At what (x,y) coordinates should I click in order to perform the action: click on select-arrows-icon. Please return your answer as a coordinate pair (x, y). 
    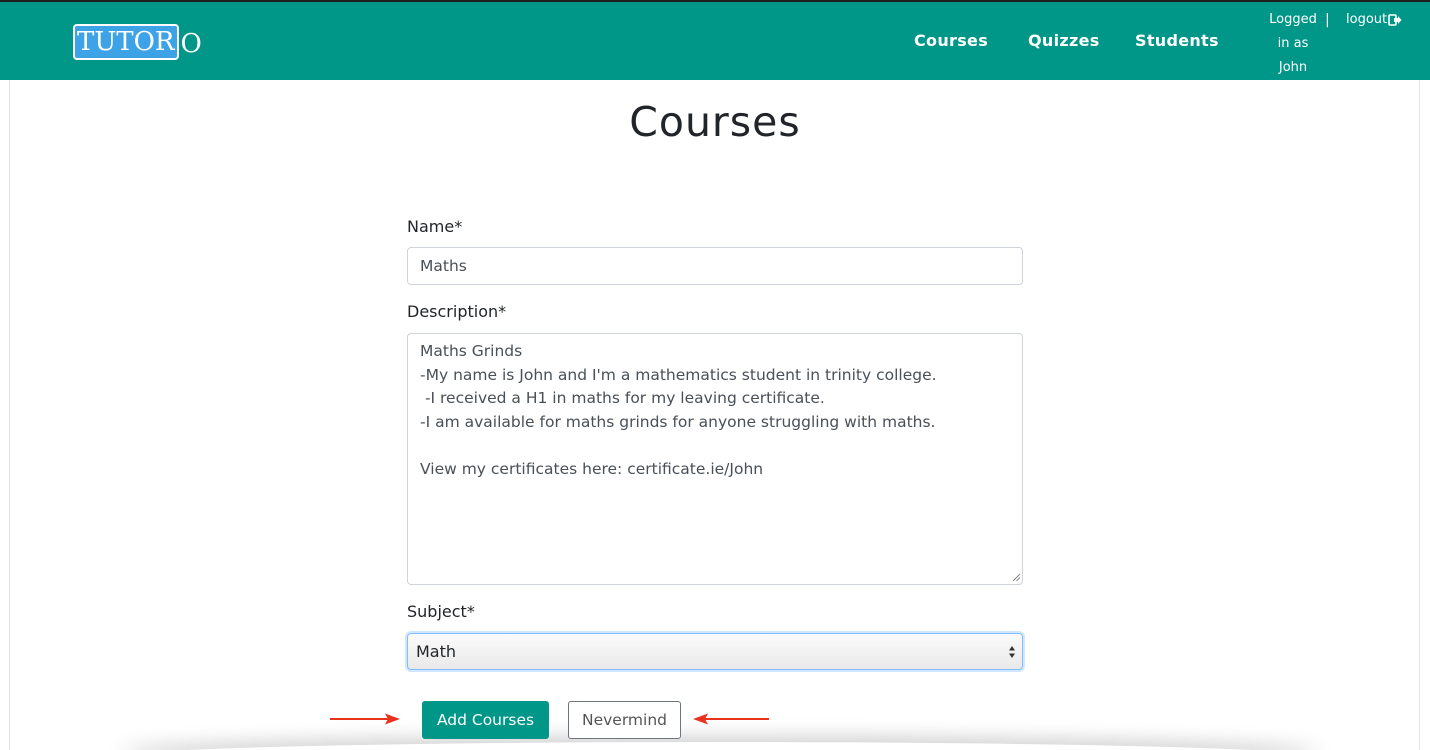
    Looking at the image, I should click on (1012, 652).